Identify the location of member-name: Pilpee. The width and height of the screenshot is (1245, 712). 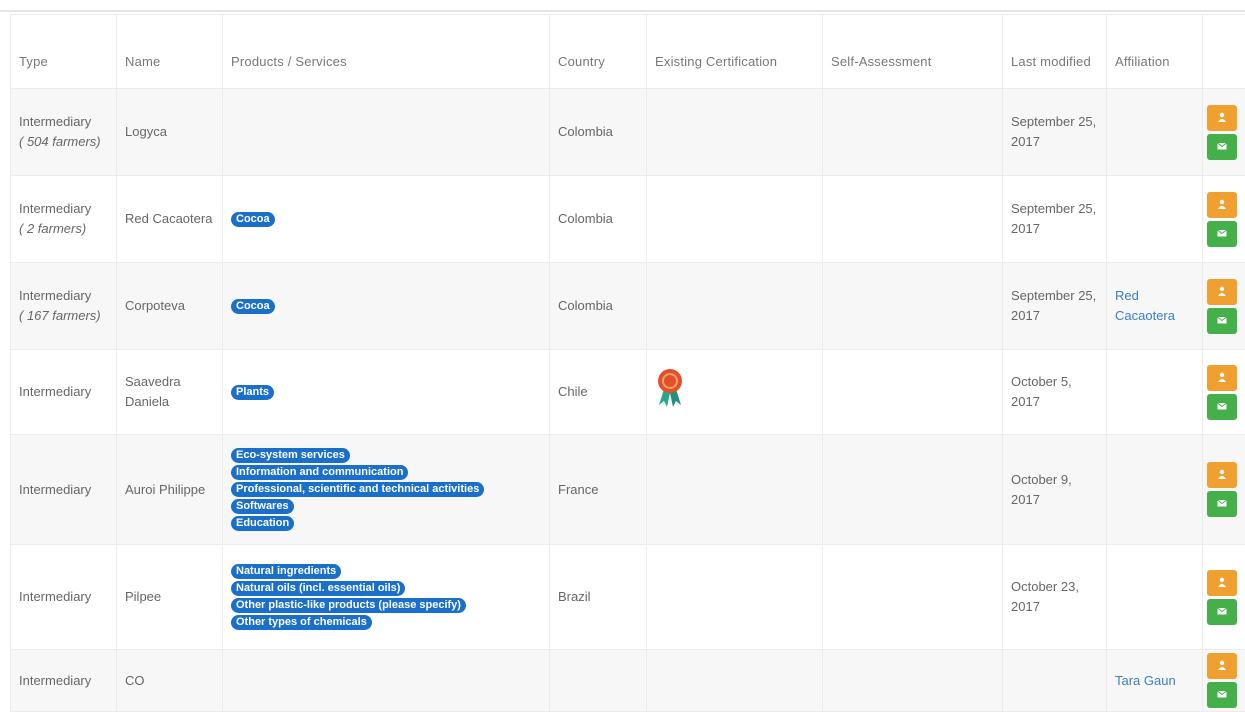
(143, 596).